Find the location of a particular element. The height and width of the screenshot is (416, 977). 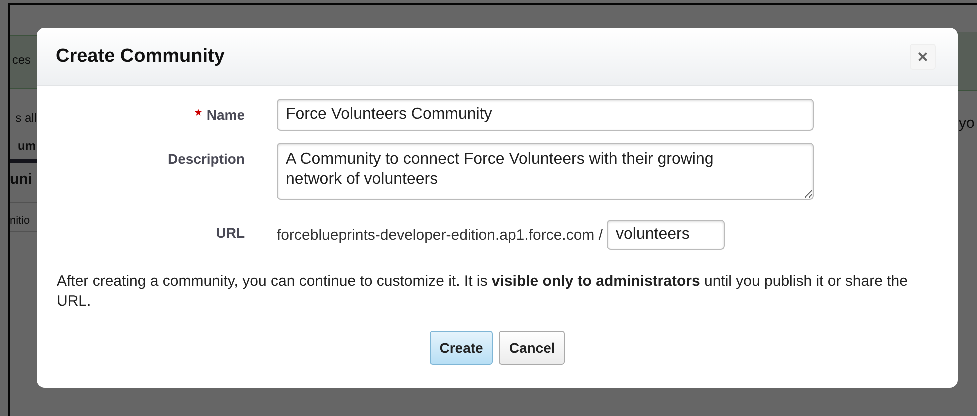

info-text: After creating a community, you can continue to customize it. It is visible only to administrators until you publish it or share the URL. is located at coordinates (483, 292).